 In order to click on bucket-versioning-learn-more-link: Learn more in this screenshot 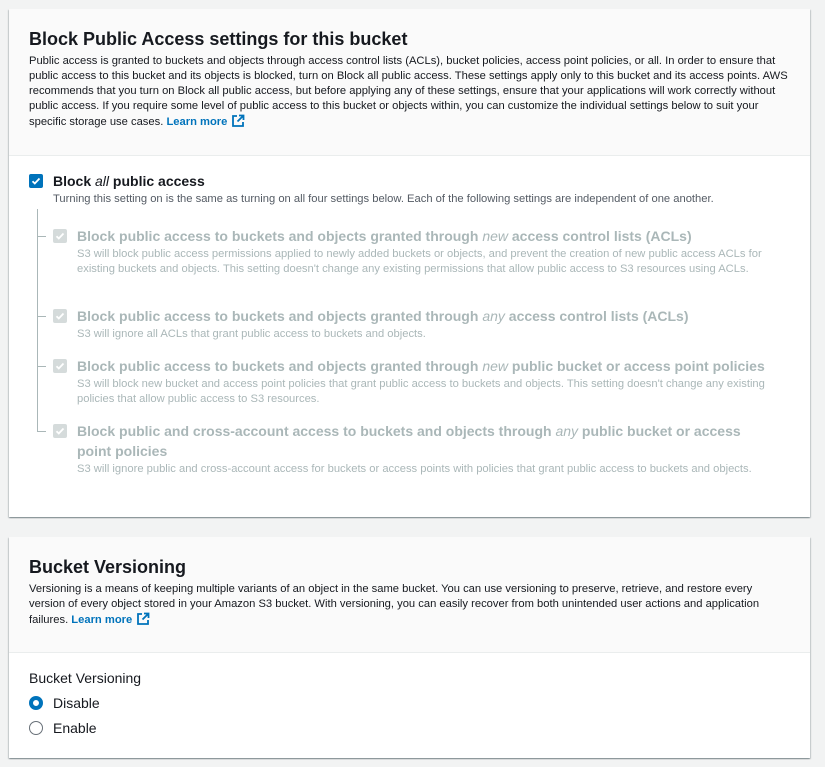, I will do `click(110, 619)`.